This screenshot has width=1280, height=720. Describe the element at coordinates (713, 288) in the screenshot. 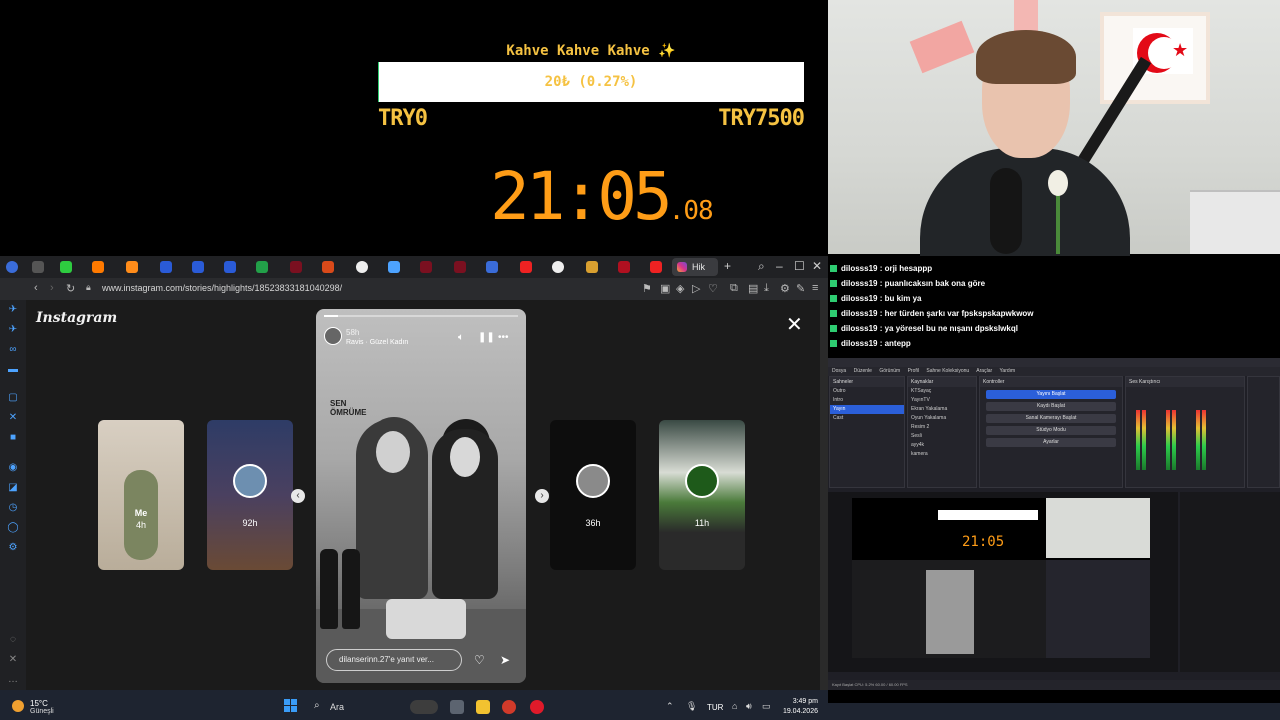

I see `heart-icon: ♡` at that location.